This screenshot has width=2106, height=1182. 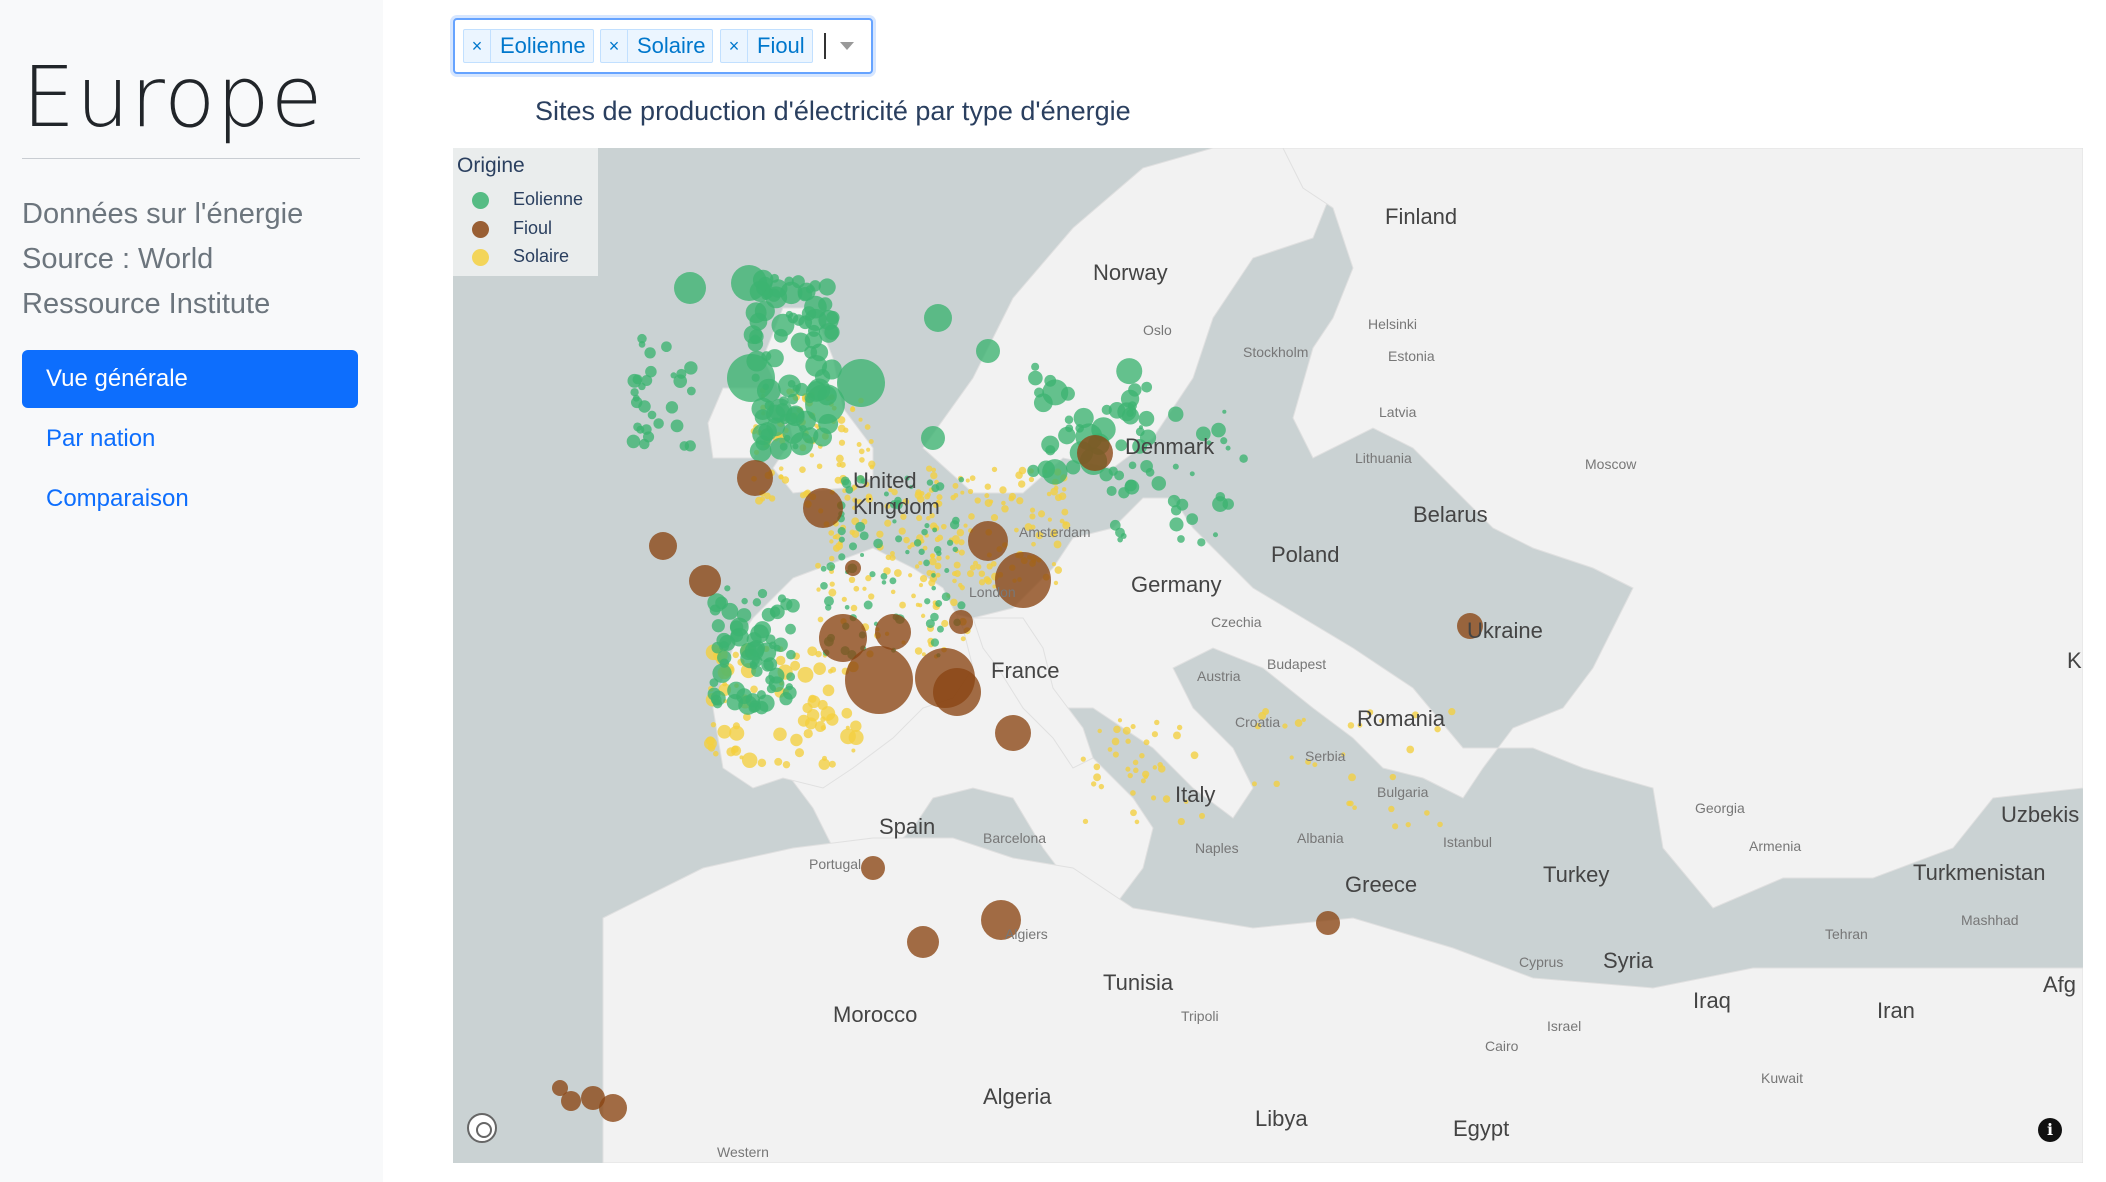 I want to click on remove-solaire-button: ×, so click(x=614, y=46).